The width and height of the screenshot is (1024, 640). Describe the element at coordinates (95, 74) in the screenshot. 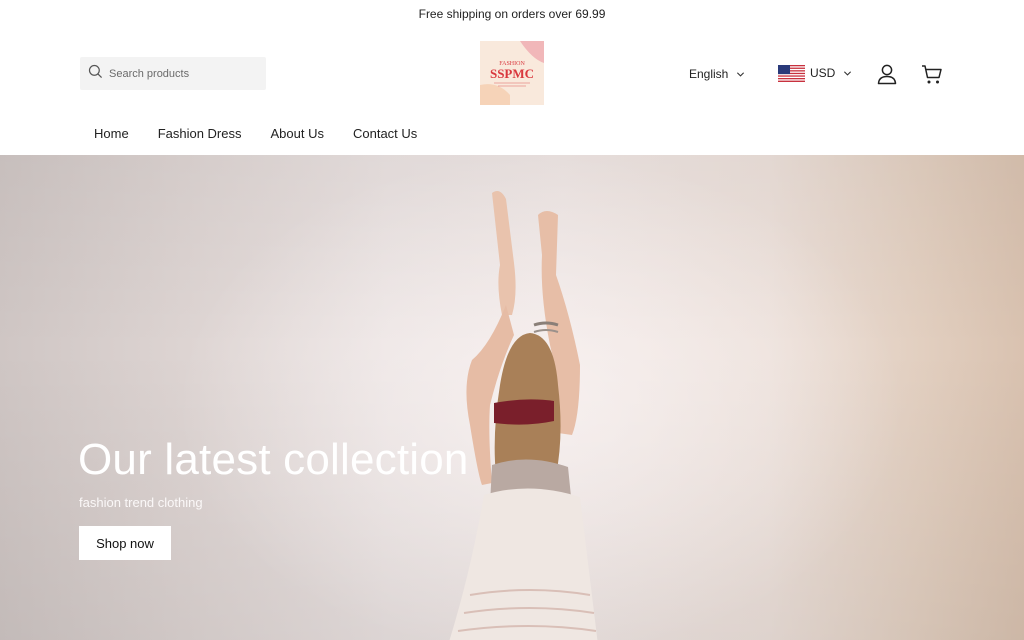

I see `search-icon` at that location.